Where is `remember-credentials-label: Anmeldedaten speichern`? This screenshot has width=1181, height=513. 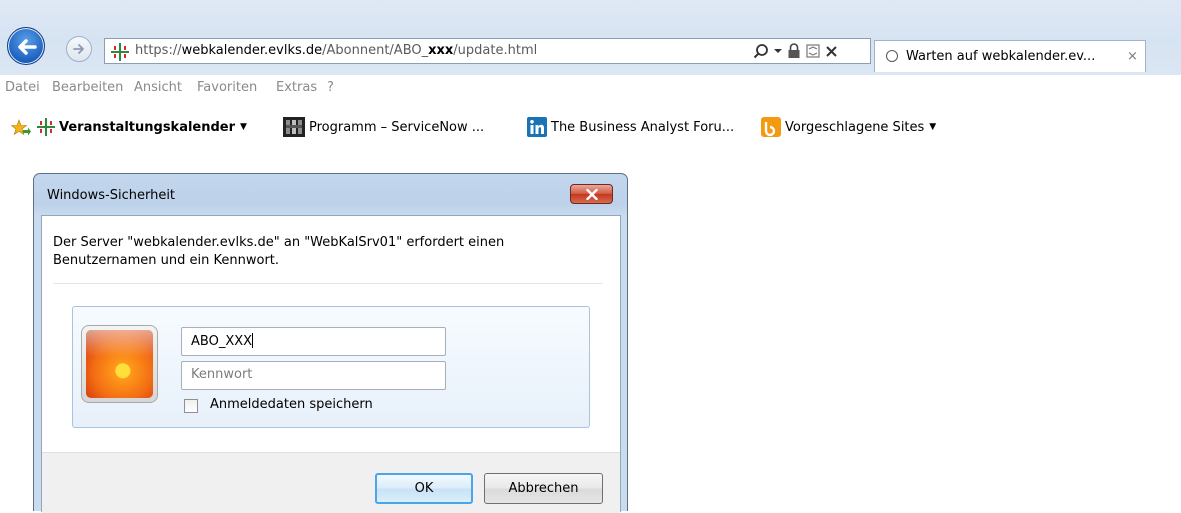 remember-credentials-label: Anmeldedaten speichern is located at coordinates (291, 404).